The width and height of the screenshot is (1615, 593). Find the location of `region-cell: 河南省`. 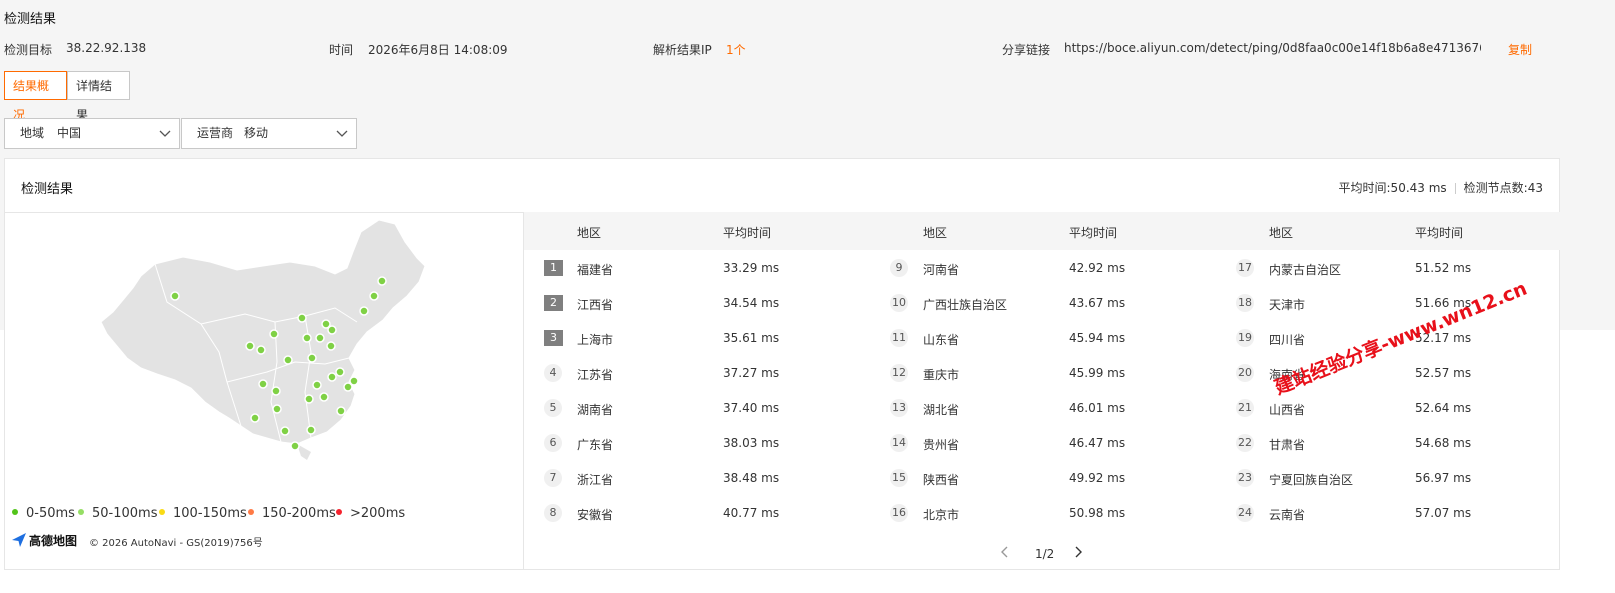

region-cell: 河南省 is located at coordinates (941, 270).